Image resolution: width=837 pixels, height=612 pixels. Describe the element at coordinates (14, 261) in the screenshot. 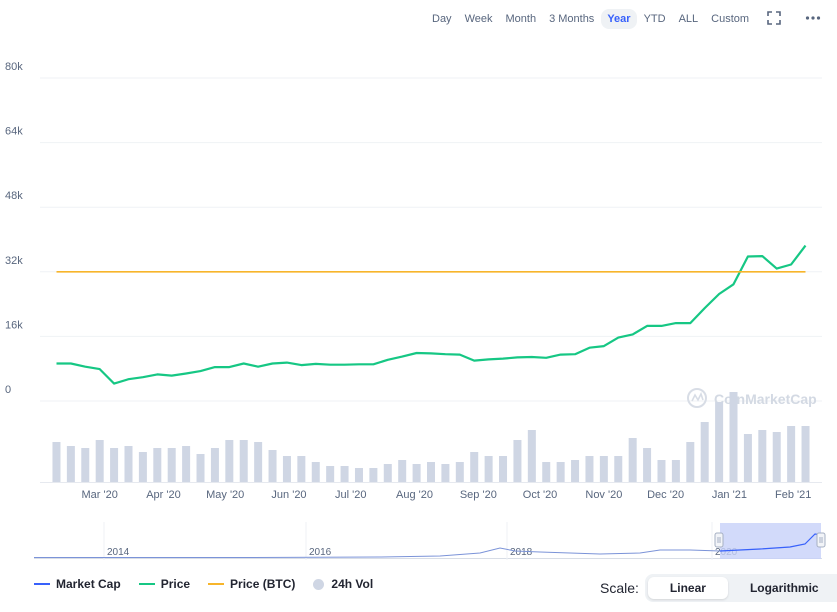

I see `y-tick-label: 32k` at that location.